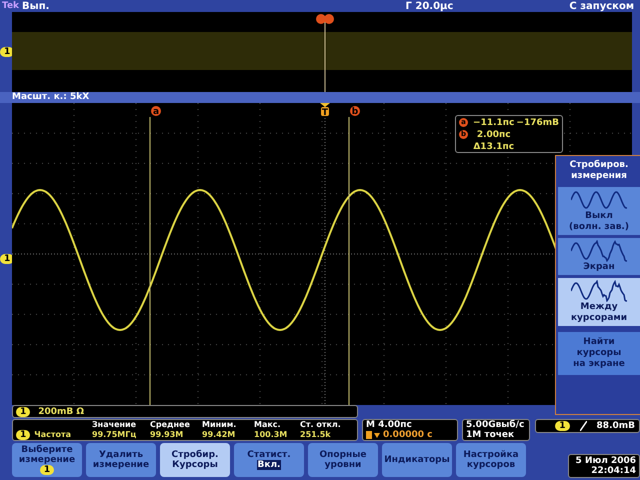  What do you see at coordinates (36, 6) in the screenshot?
I see `acquisition-state: Вып.` at bounding box center [36, 6].